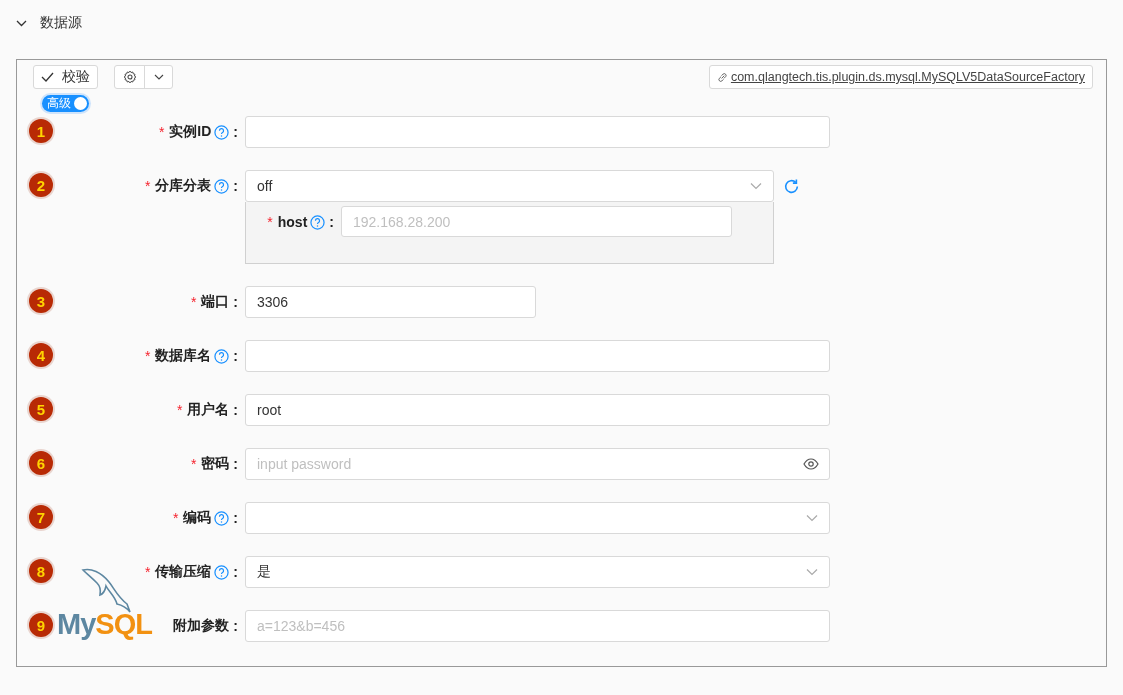 This screenshot has width=1123, height=695. Describe the element at coordinates (41, 355) in the screenshot. I see `step-badge: 4` at that location.